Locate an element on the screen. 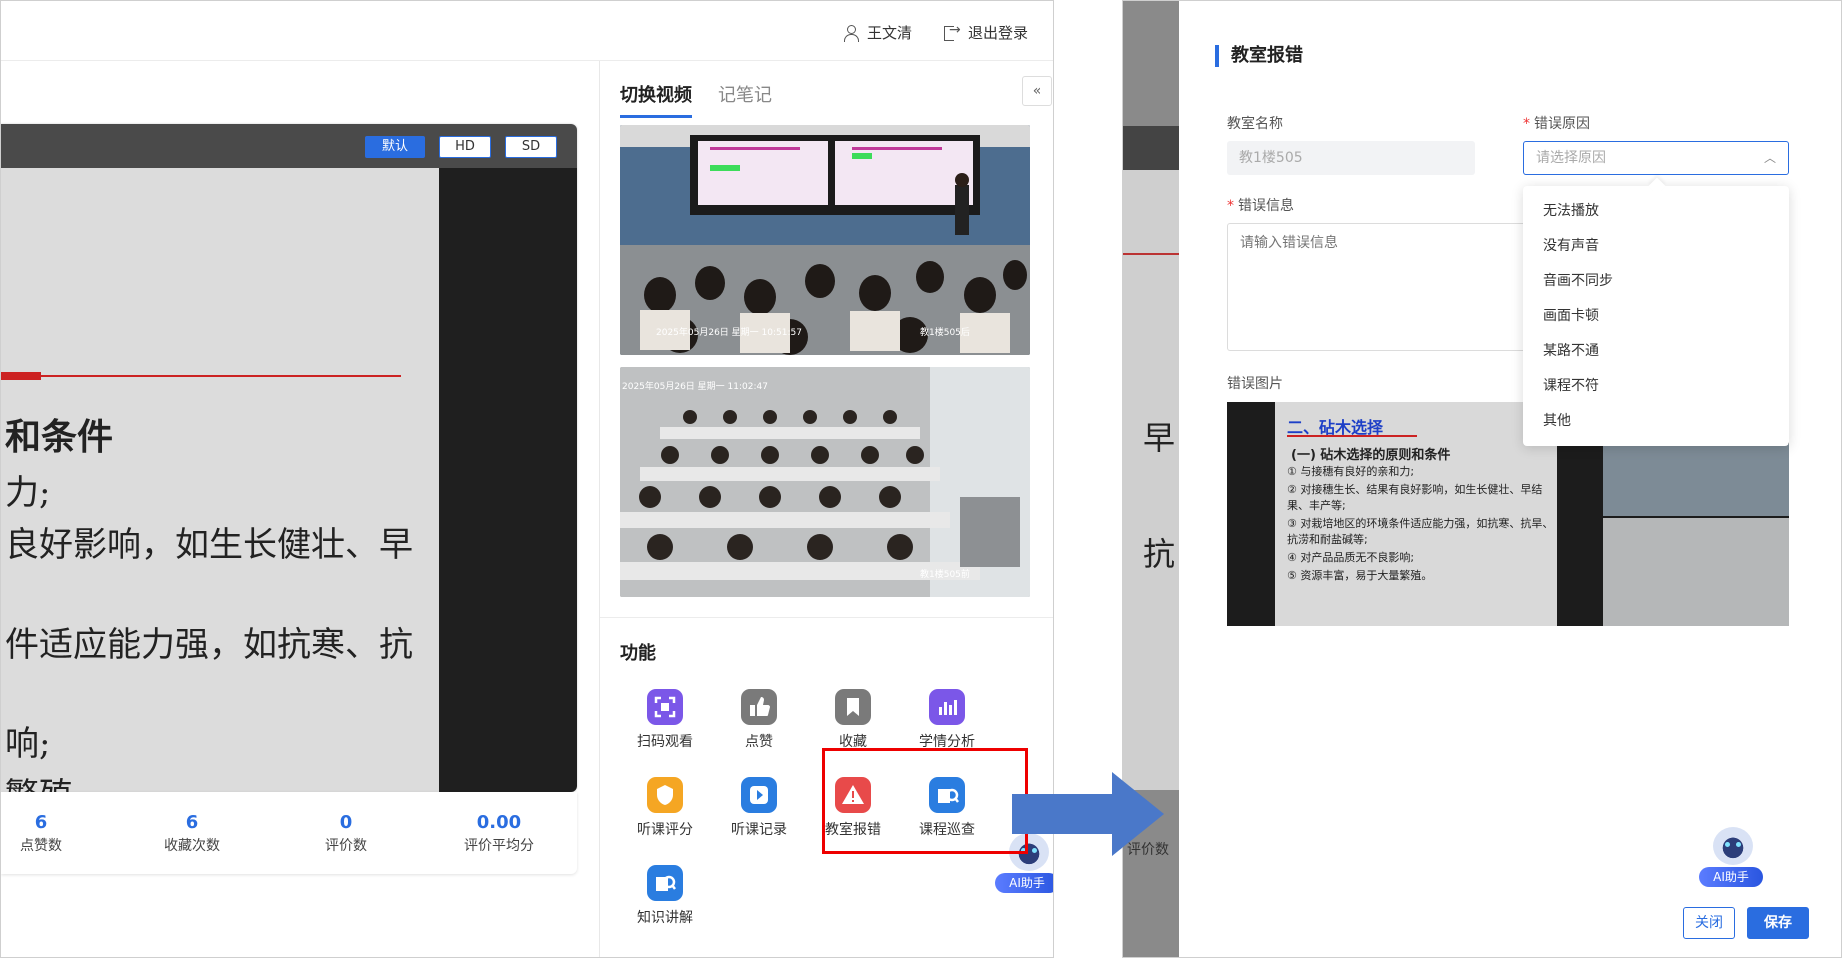 This screenshot has width=1842, height=958. play-record-icon is located at coordinates (759, 795).